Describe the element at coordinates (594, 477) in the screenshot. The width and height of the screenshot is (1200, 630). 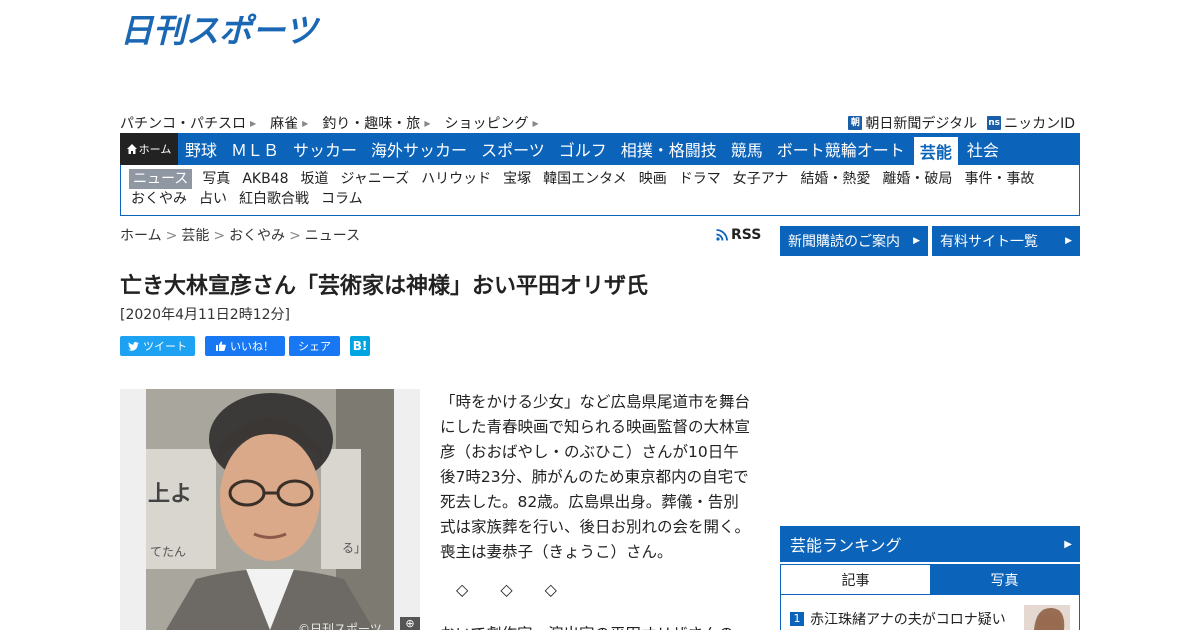
I see `article-line: 後7時23分、肺がんのため東京都内の自宅で` at that location.